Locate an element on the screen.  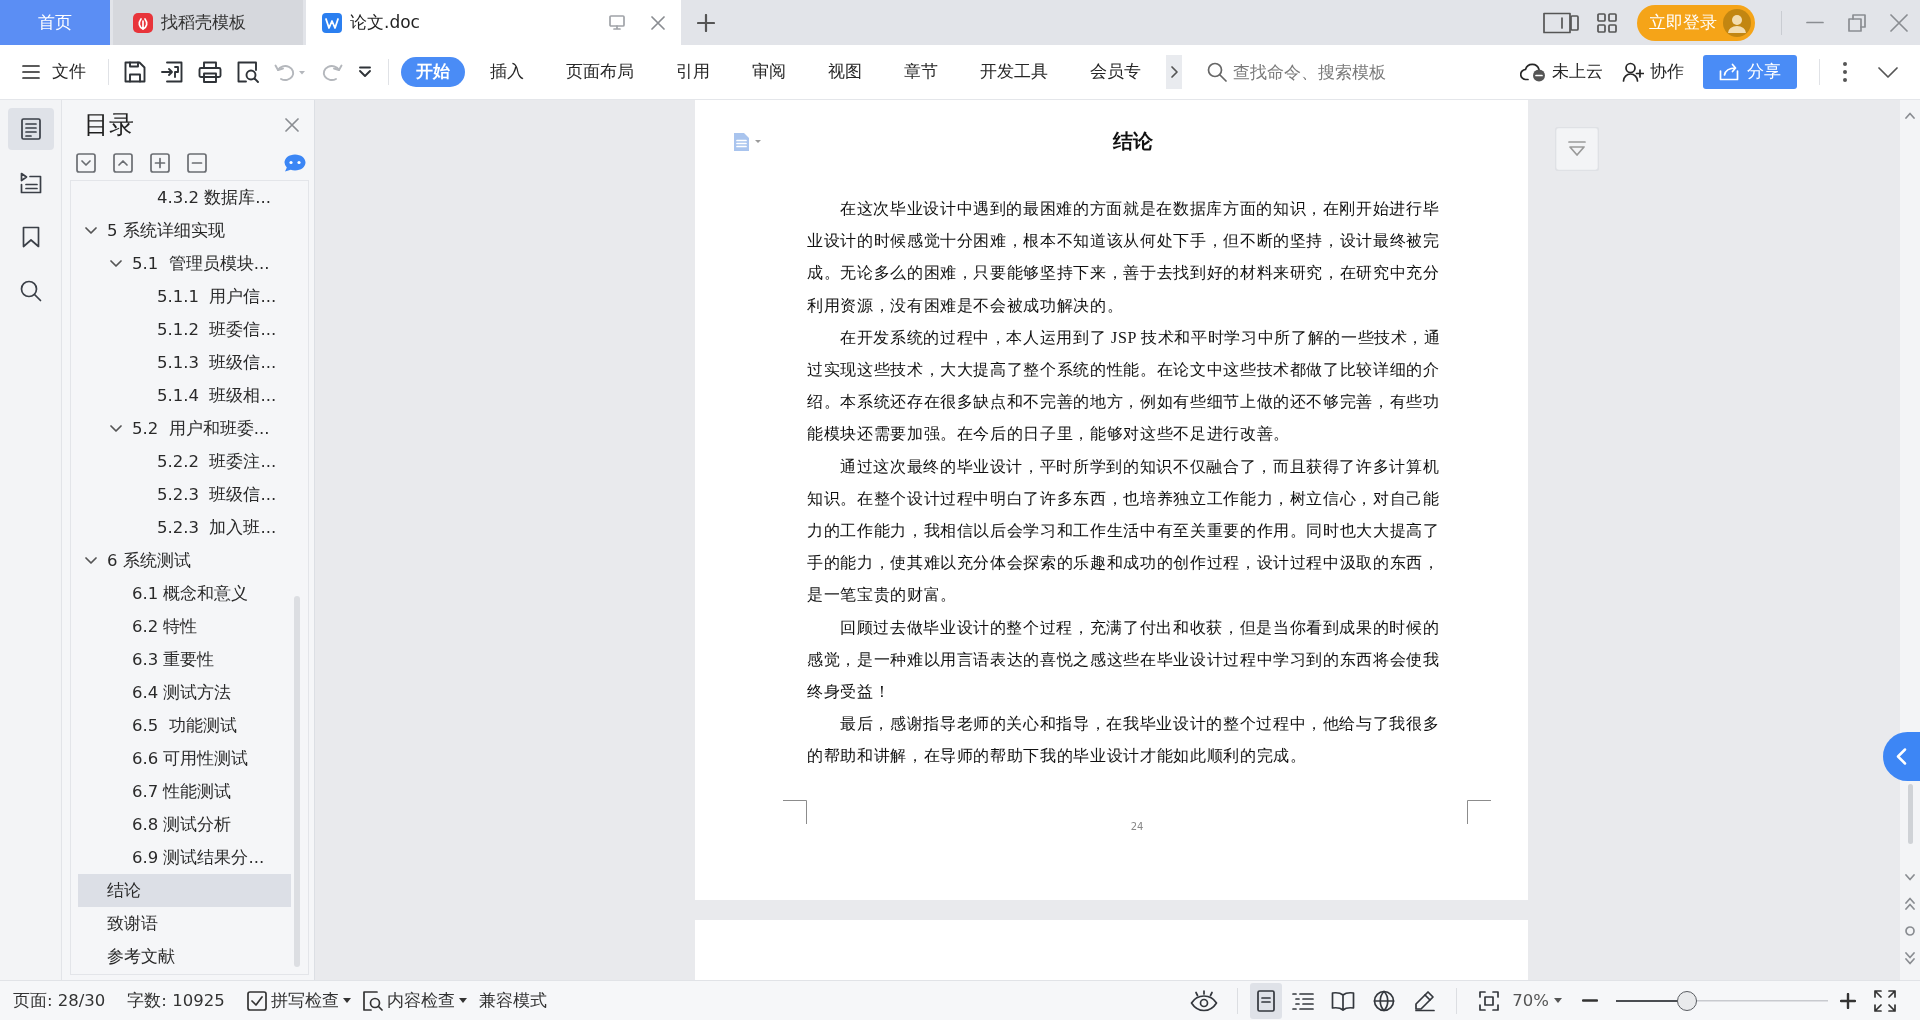
new-tab-icon is located at coordinates (706, 22).